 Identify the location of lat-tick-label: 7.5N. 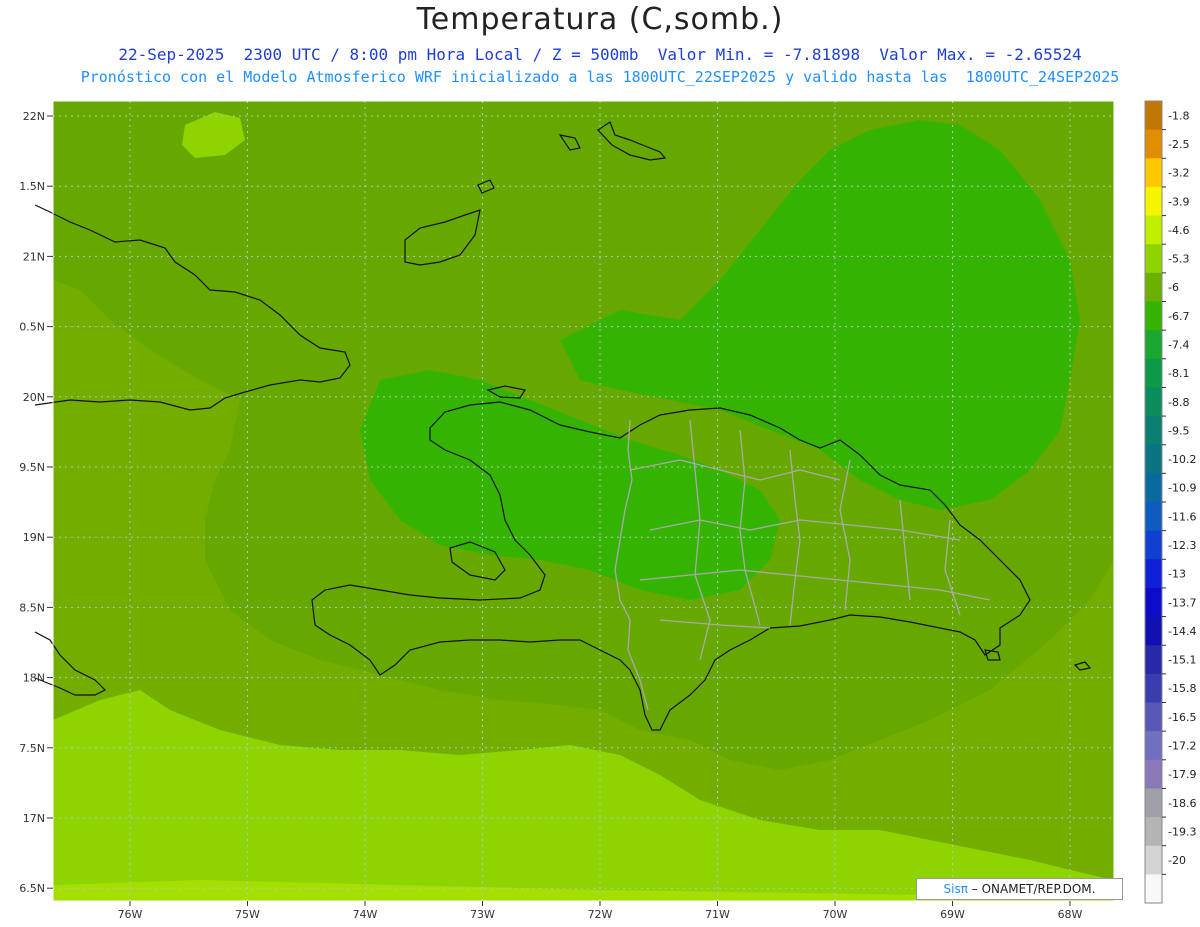
(32, 748).